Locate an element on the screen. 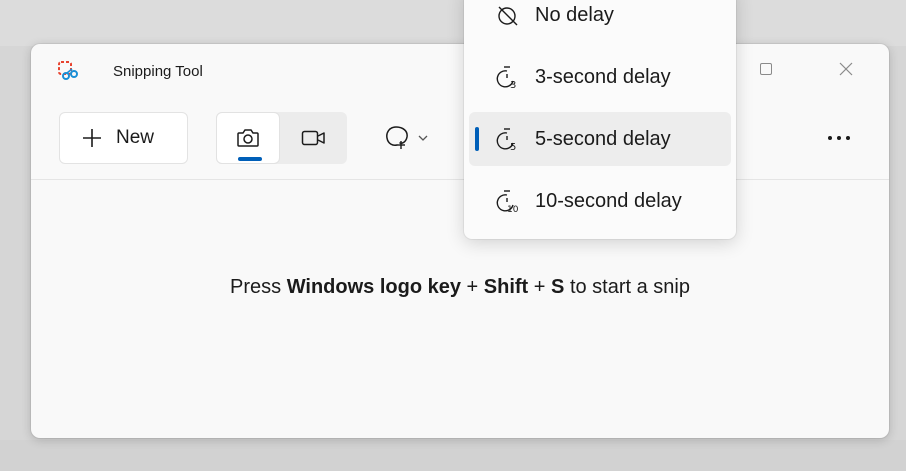 Image resolution: width=906 pixels, height=471 pixels. menu-item-label: 3-second delay is located at coordinates (603, 77).